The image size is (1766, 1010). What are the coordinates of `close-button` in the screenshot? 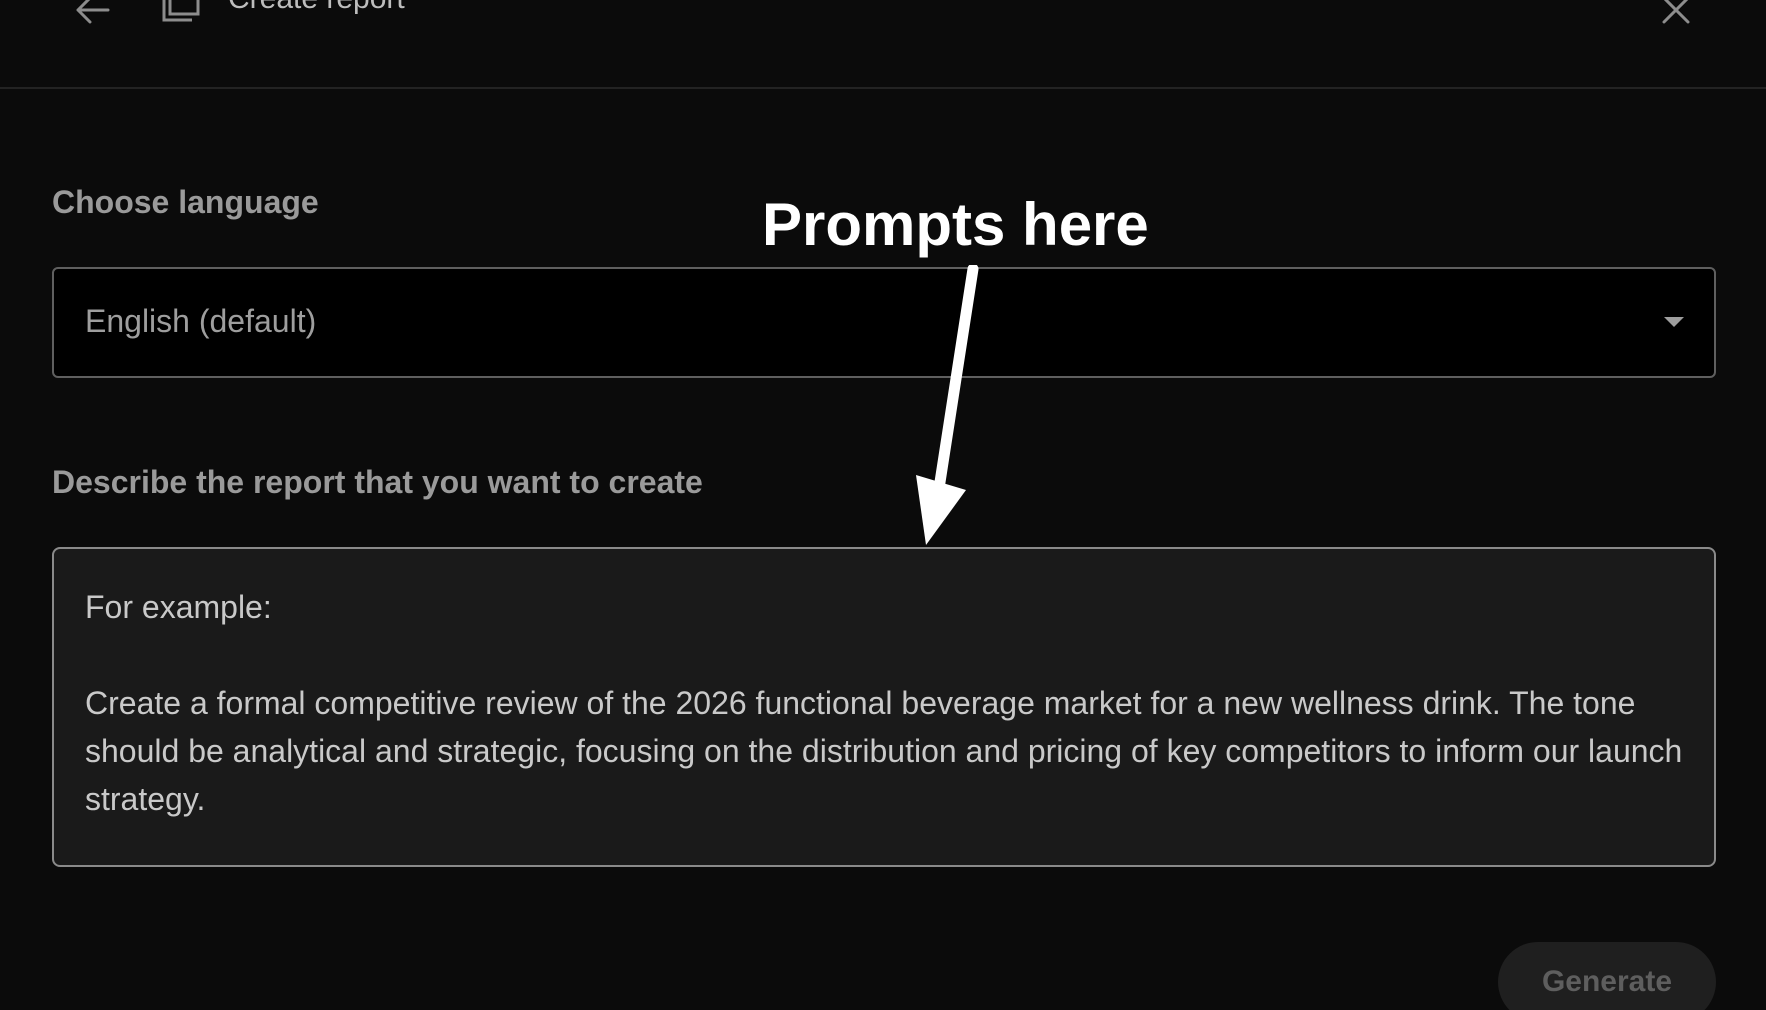 It's located at (1676, 15).